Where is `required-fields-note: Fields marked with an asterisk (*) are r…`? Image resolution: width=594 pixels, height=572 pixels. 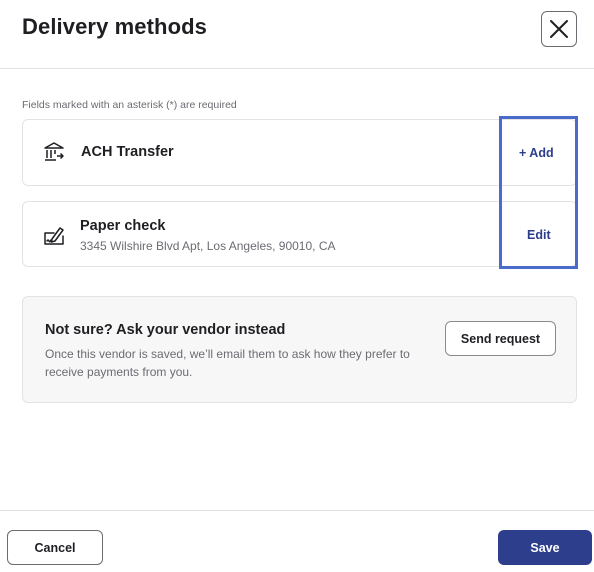 required-fields-note: Fields marked with an asterisk (*) are r… is located at coordinates (129, 105).